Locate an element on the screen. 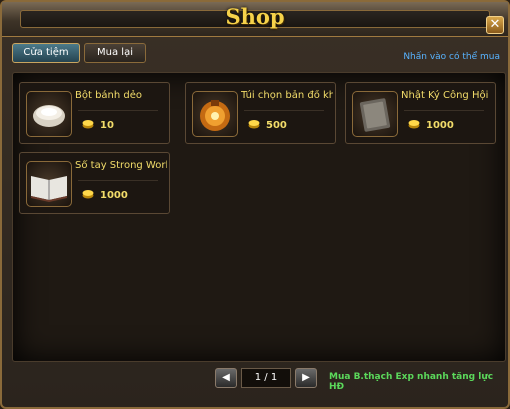  item-name: Nhật Ký Công Hội is located at coordinates (445, 95).